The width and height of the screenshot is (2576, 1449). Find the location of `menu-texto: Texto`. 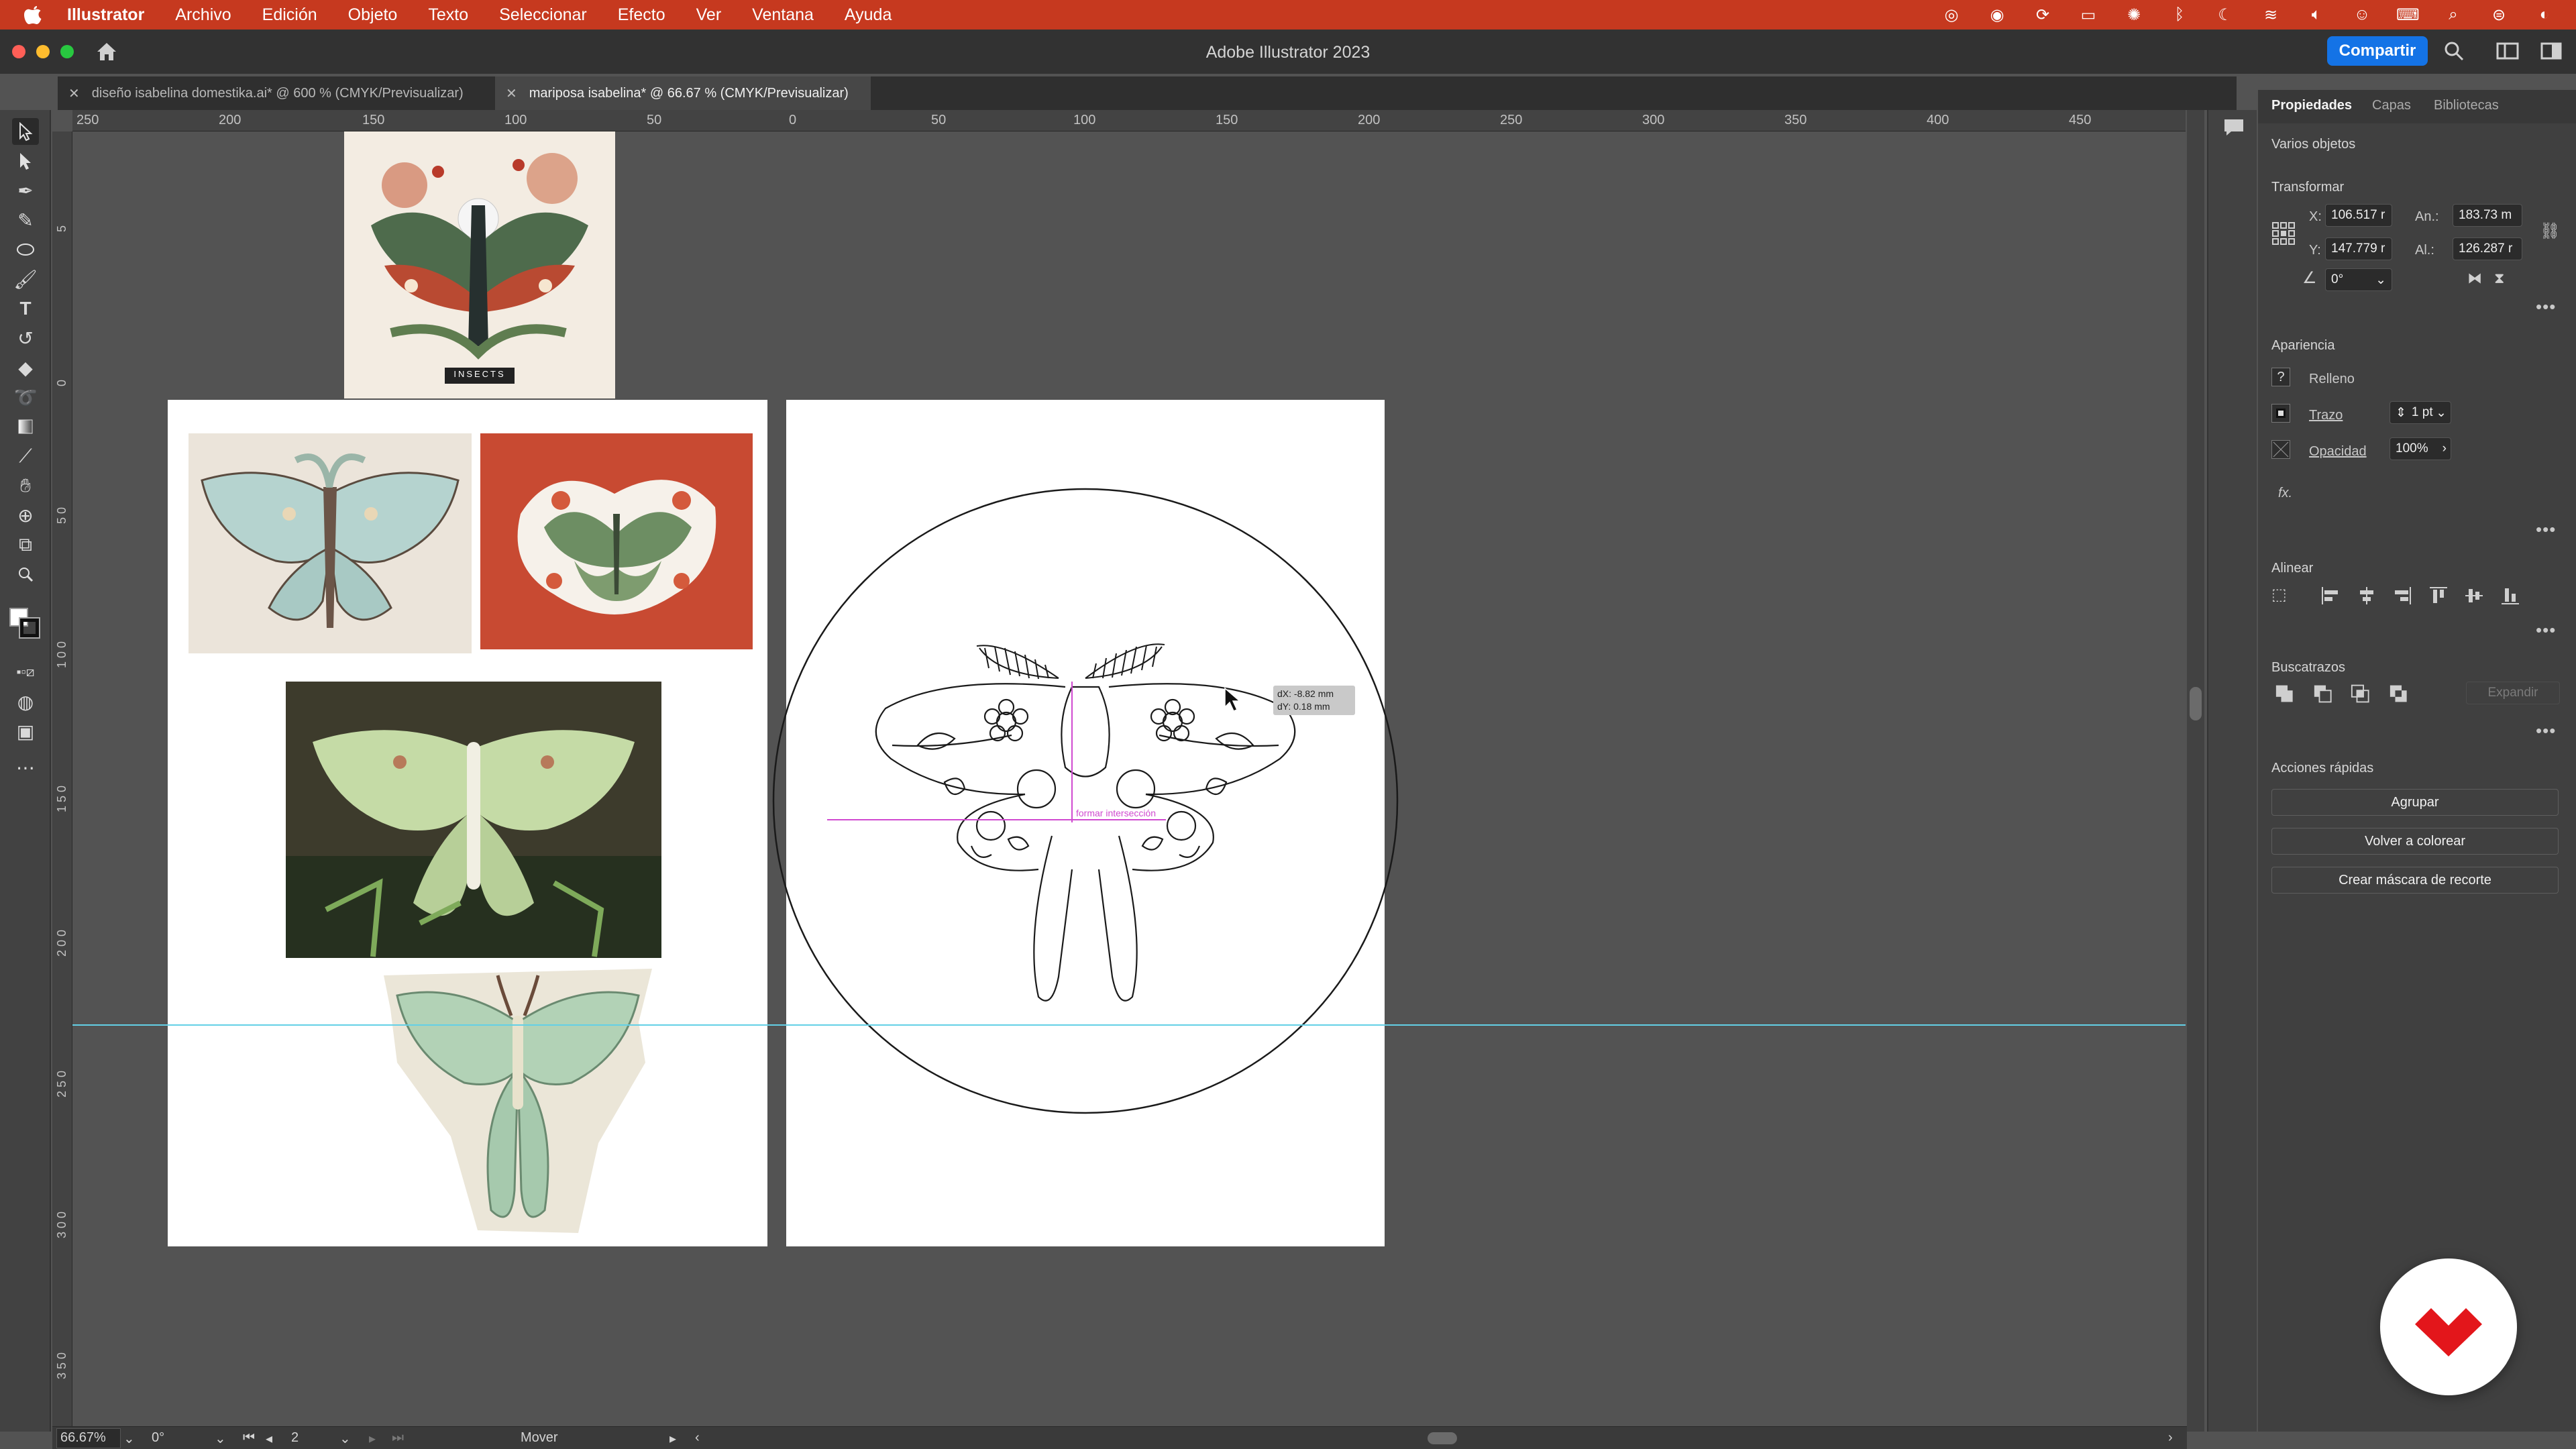

menu-texto: Texto is located at coordinates (448, 15).